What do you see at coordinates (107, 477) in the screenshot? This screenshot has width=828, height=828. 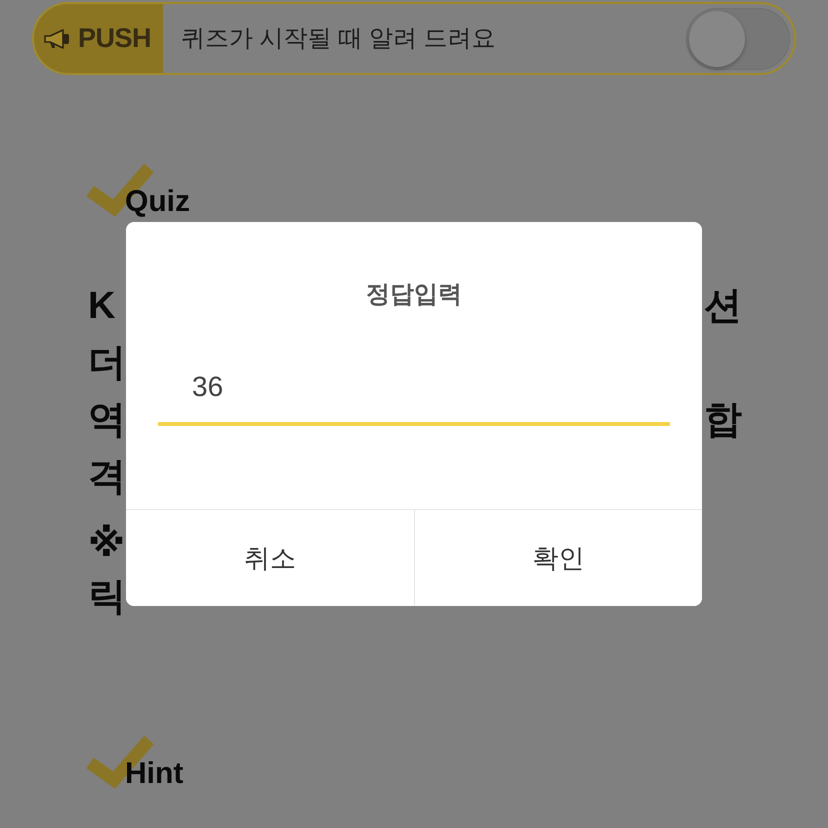 I see `quiz-text: 격` at bounding box center [107, 477].